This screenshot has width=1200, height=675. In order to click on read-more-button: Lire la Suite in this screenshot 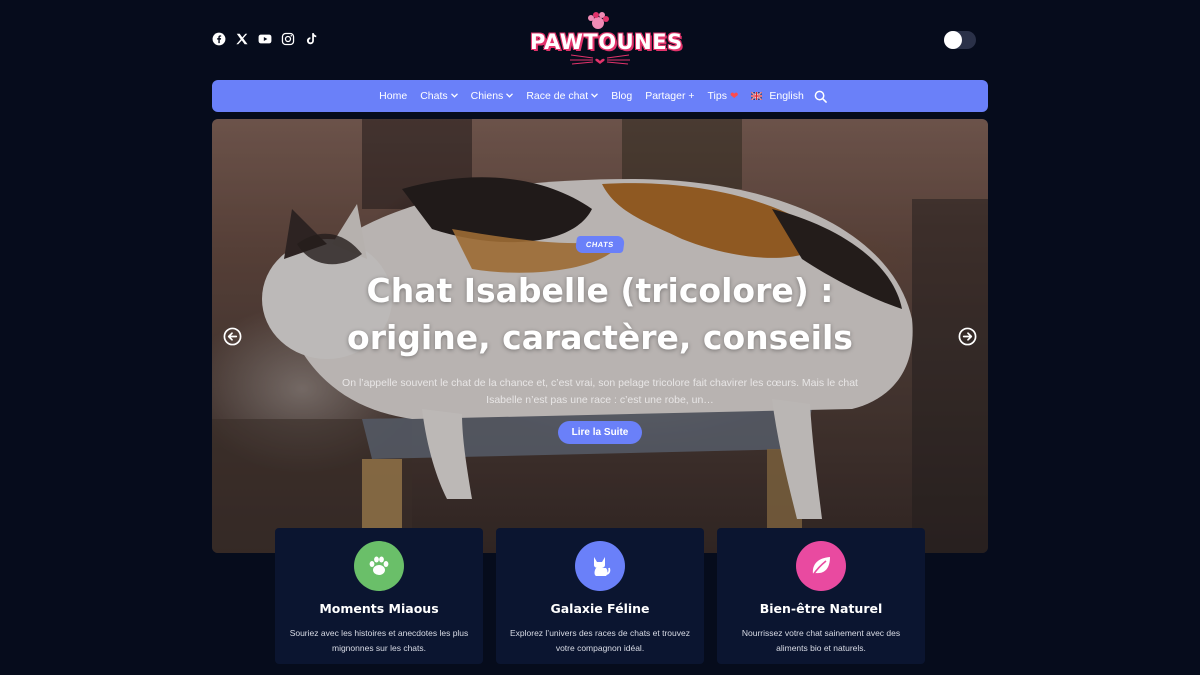, I will do `click(600, 432)`.